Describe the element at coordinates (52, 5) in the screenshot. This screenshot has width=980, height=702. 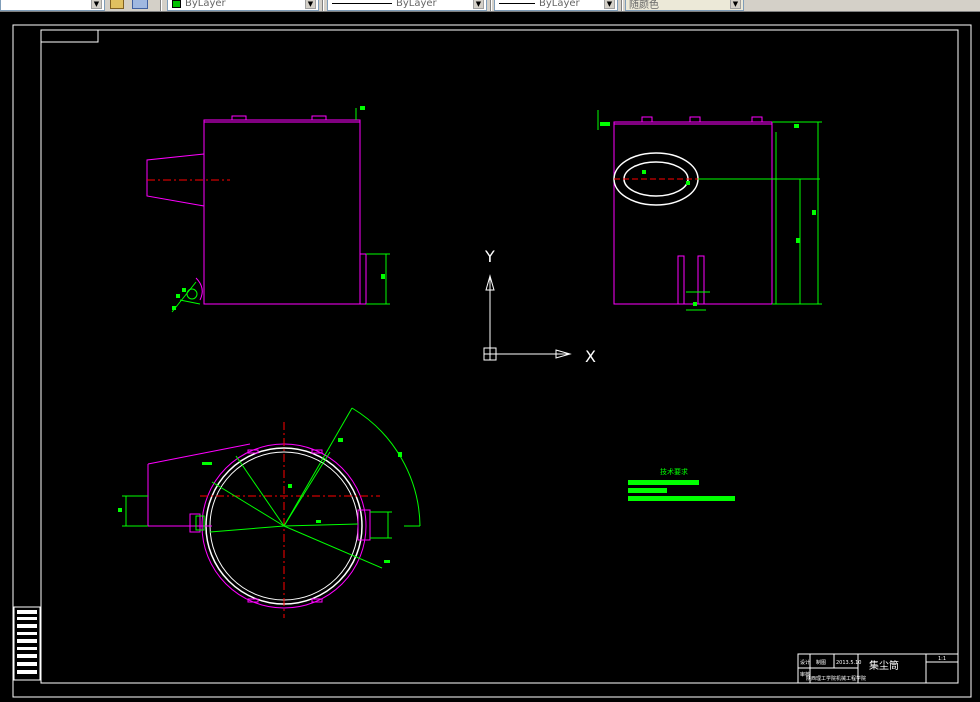
I see `previous-dropdown: ▼` at that location.